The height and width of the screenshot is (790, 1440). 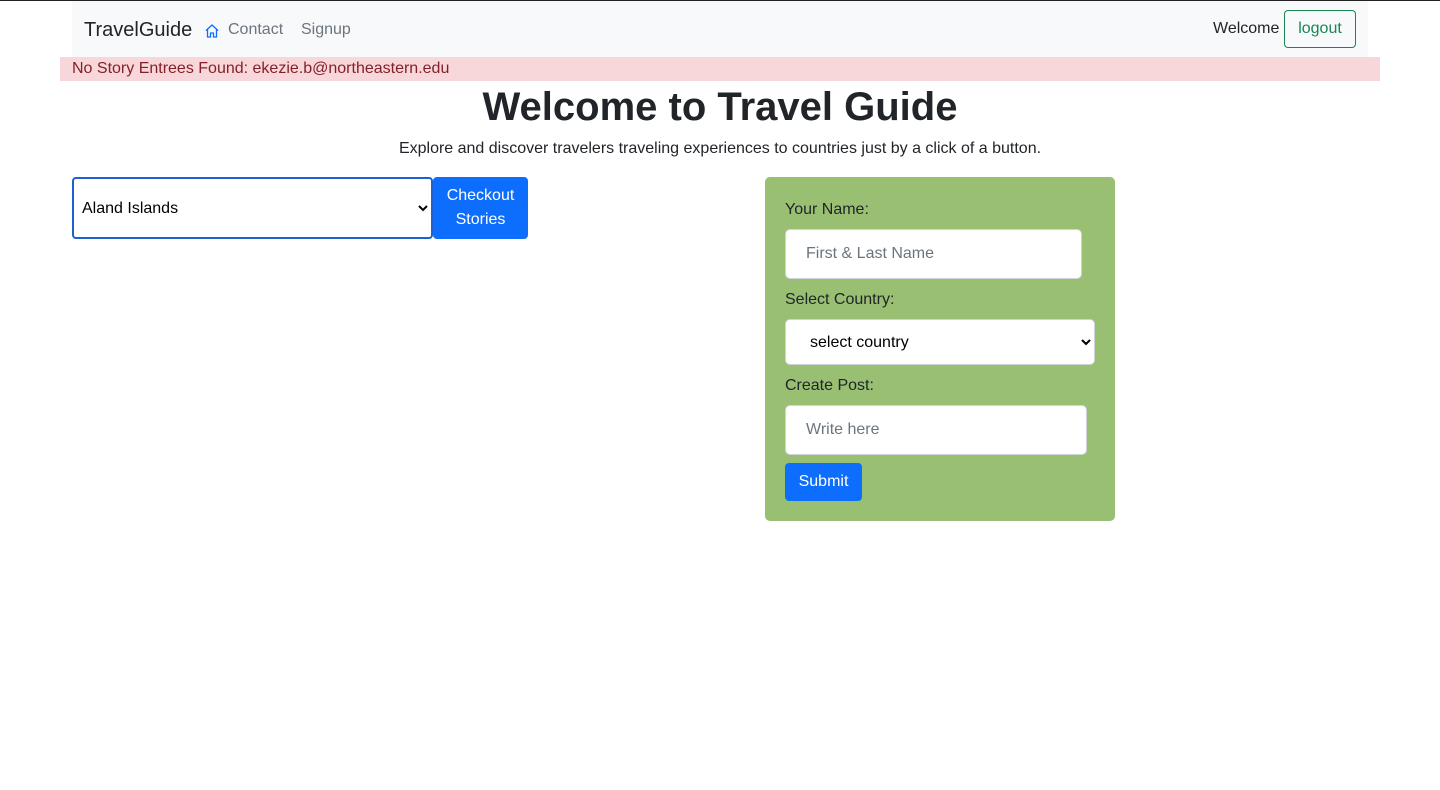 I want to click on nav-signup-link: Signup, so click(x=326, y=30).